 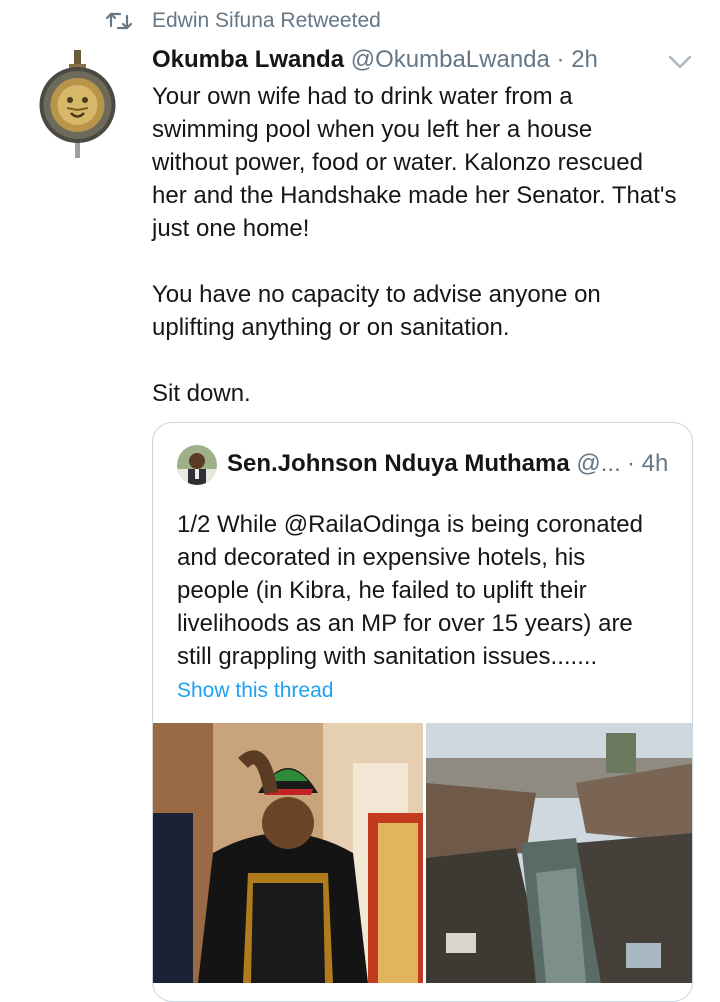 I want to click on author-name: Okumba Lwanda, so click(x=248, y=59).